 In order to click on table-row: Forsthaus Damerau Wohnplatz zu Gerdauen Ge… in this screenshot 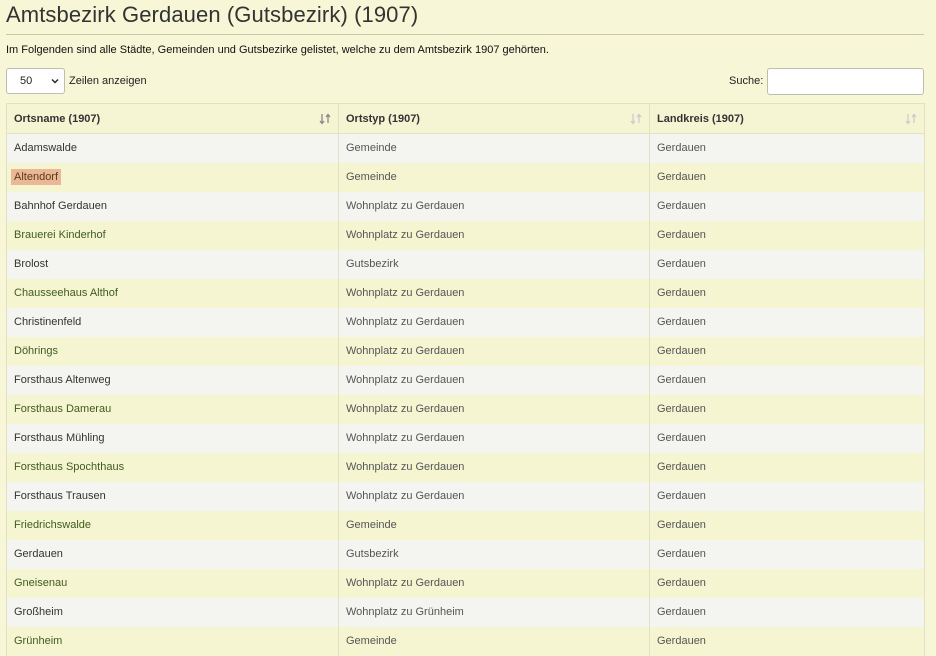, I will do `click(465, 409)`.